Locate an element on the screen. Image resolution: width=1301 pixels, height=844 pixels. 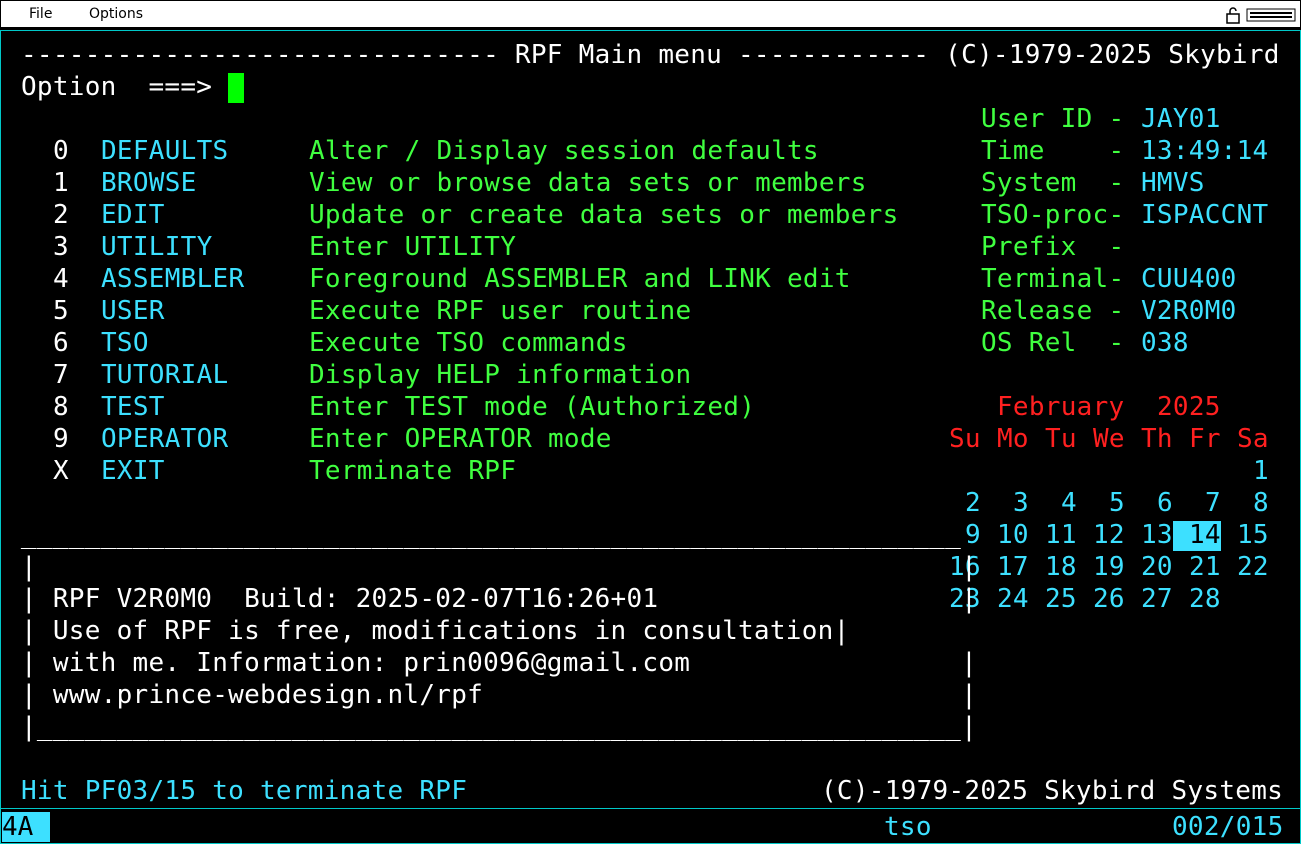
file-menu: File is located at coordinates (40, 14).